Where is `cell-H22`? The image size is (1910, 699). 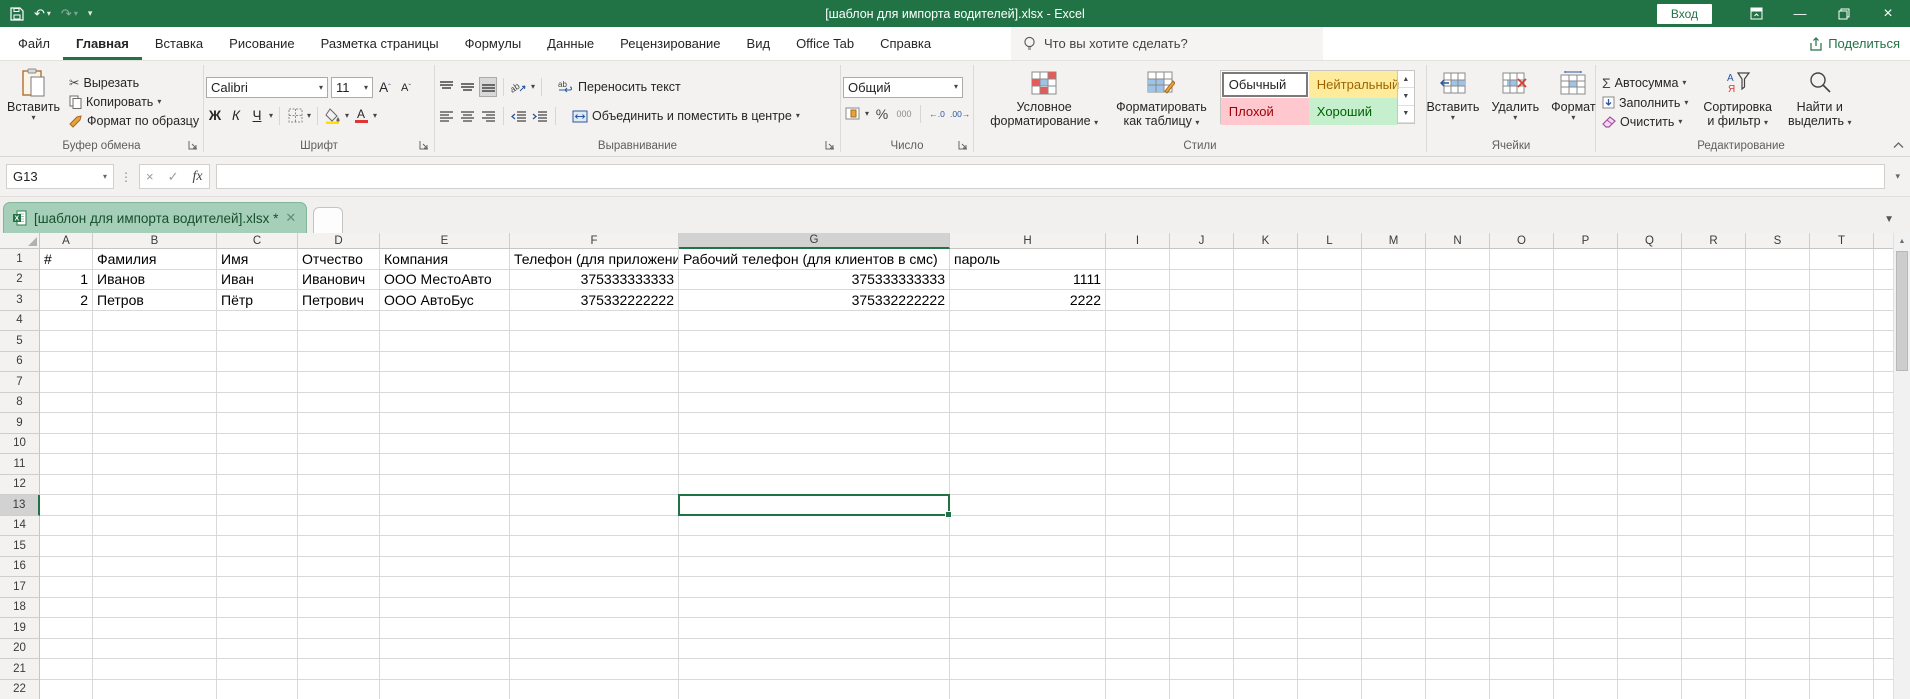
cell-H22 is located at coordinates (1028, 689).